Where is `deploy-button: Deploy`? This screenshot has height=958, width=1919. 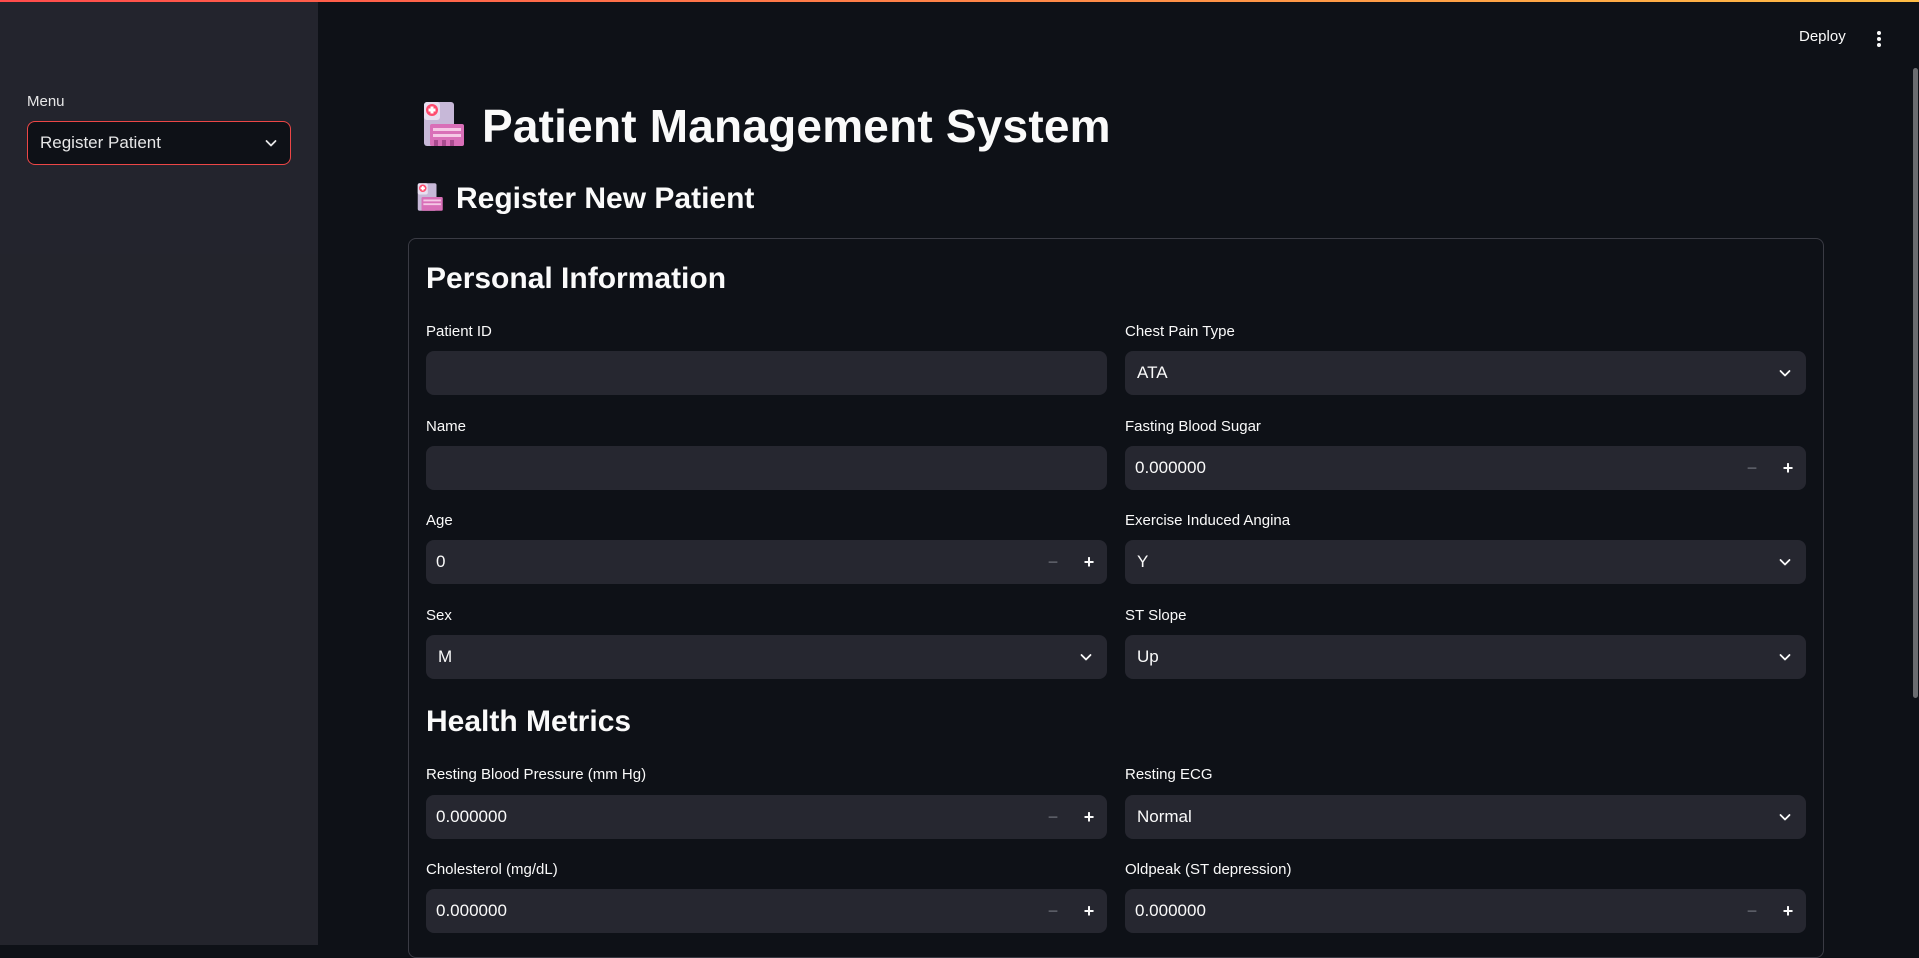
deploy-button: Deploy is located at coordinates (1822, 36).